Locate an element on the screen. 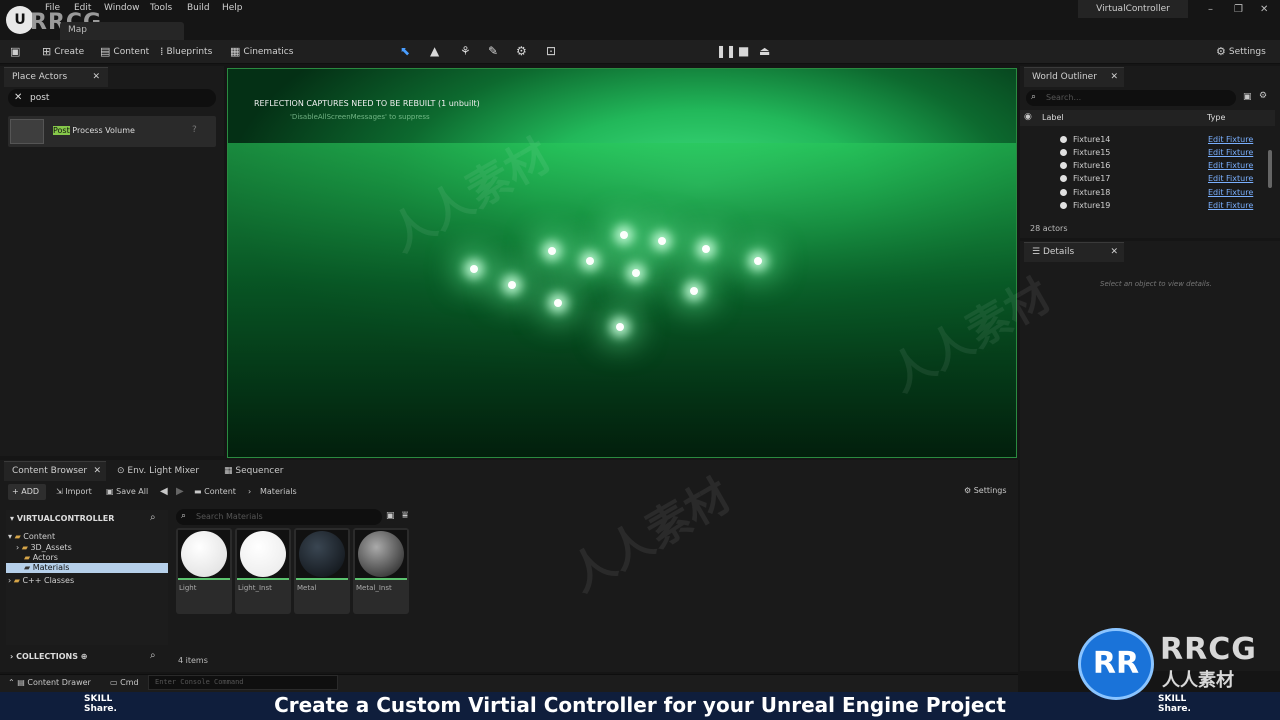  menu-file: File is located at coordinates (52, 8).